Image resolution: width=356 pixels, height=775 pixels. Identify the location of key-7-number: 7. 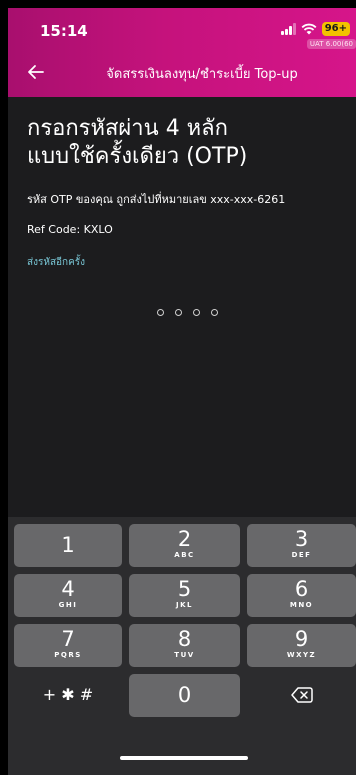
(68, 639).